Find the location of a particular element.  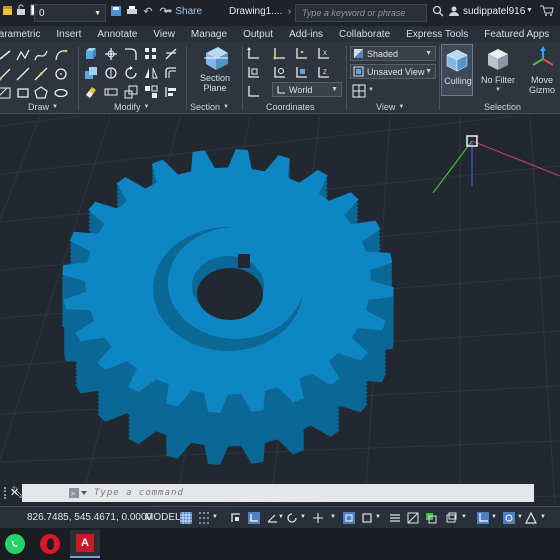

user-icon is located at coordinates (454, 12).